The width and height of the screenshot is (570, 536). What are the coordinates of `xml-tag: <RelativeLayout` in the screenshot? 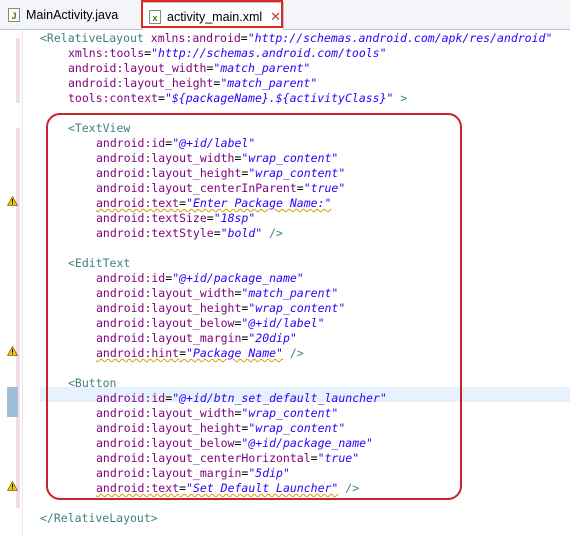 It's located at (92, 38).